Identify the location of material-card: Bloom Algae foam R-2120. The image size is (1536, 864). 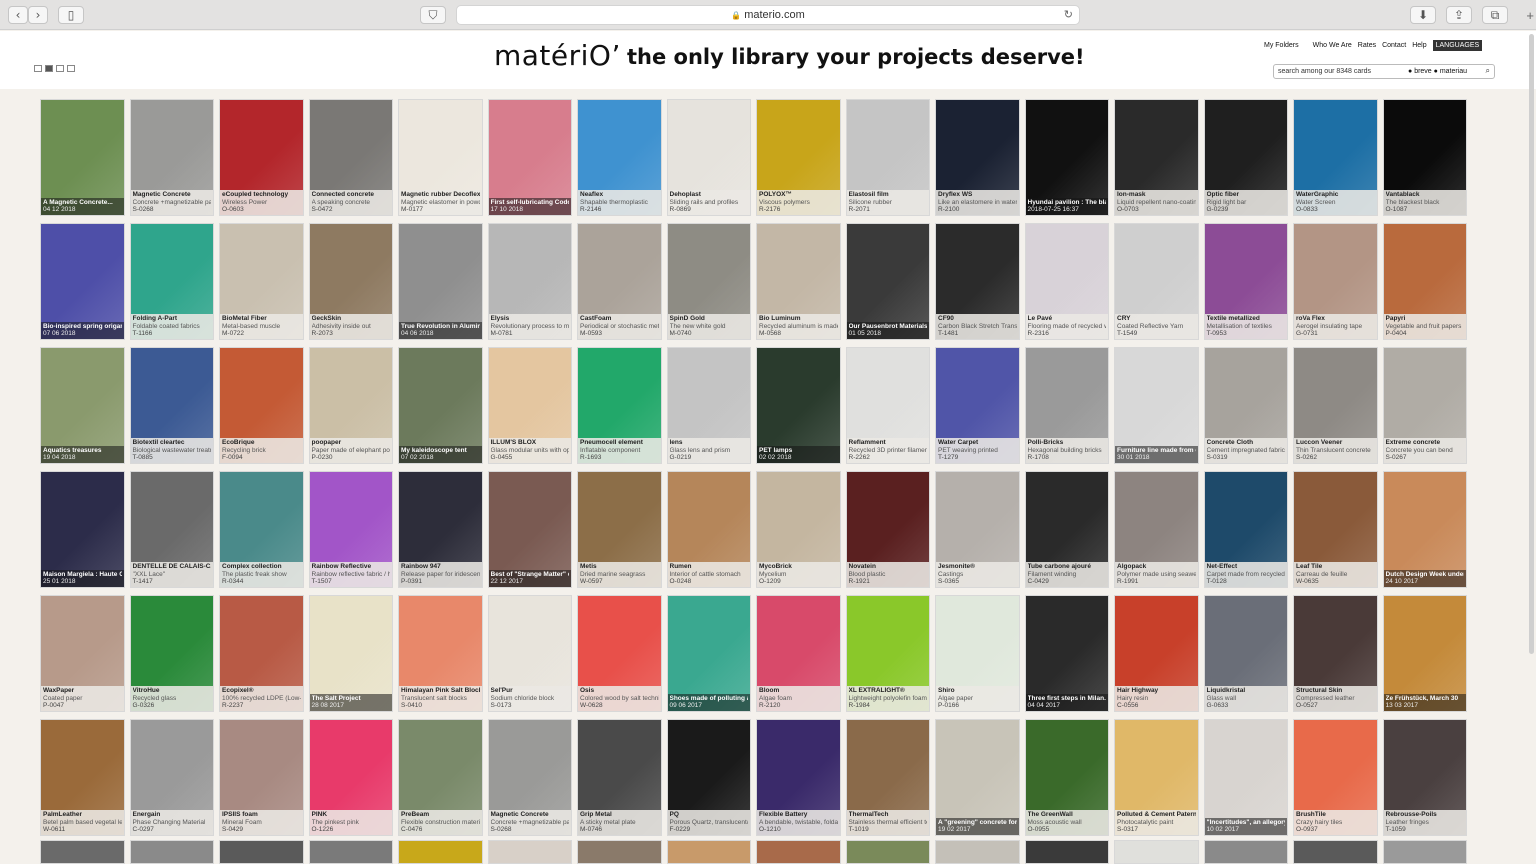
(798, 653).